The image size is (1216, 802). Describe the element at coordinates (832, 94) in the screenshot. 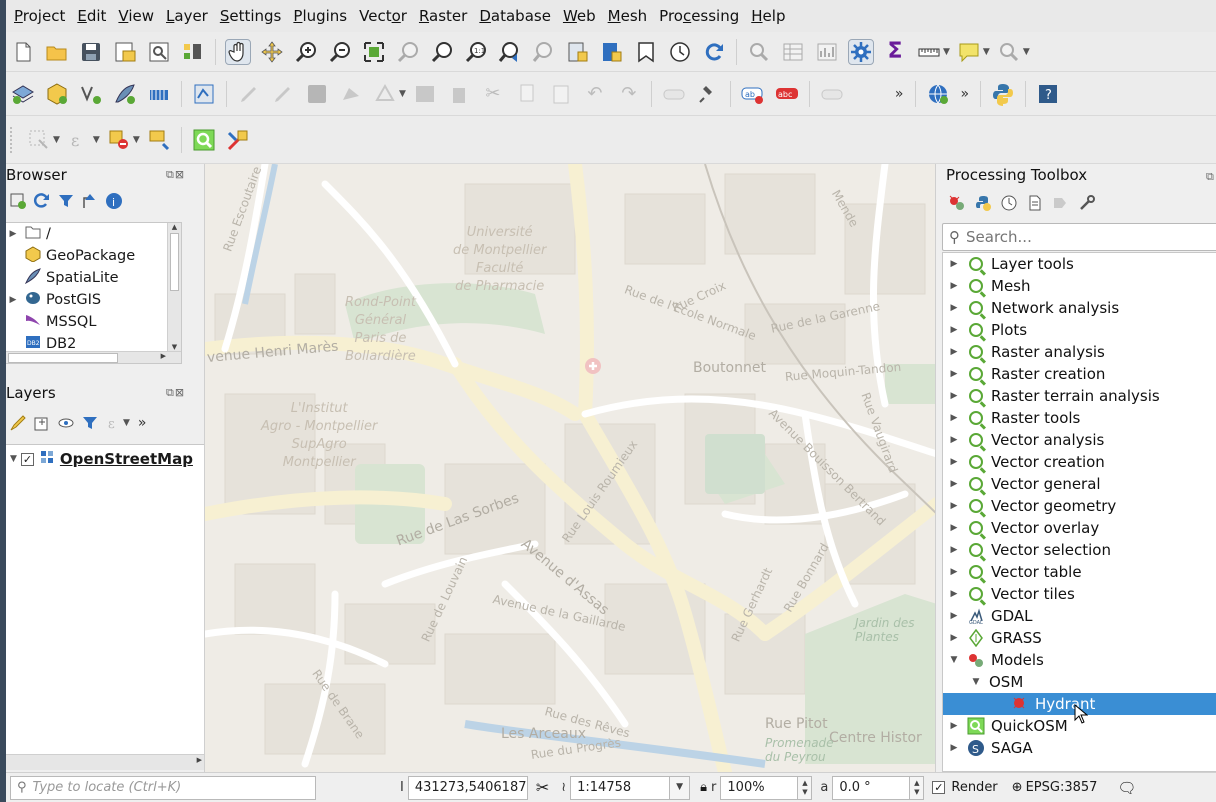

I see `label-properties-icon` at that location.